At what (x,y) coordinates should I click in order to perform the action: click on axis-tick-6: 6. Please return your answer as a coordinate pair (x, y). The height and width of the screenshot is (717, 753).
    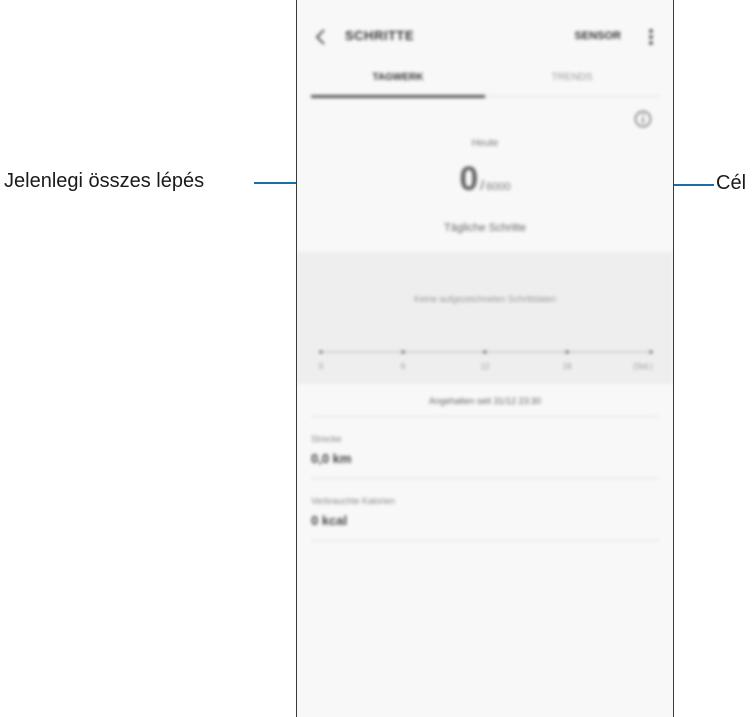
    Looking at the image, I should click on (403, 366).